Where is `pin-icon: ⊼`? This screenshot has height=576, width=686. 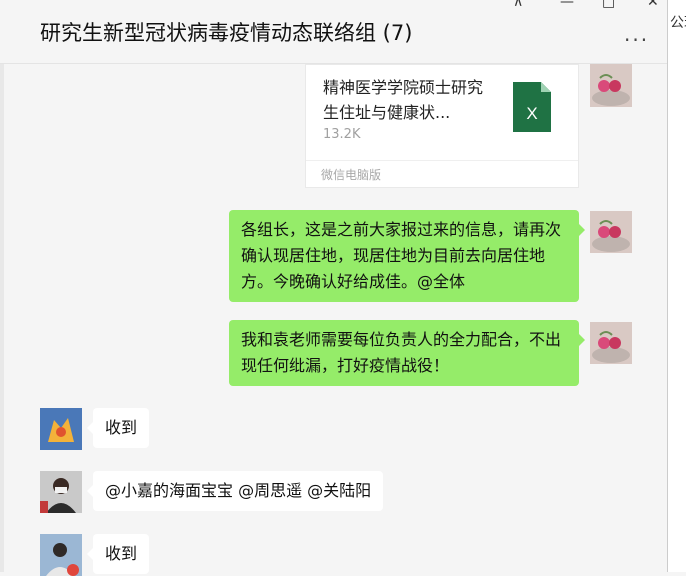 pin-icon: ⊼ is located at coordinates (518, 5).